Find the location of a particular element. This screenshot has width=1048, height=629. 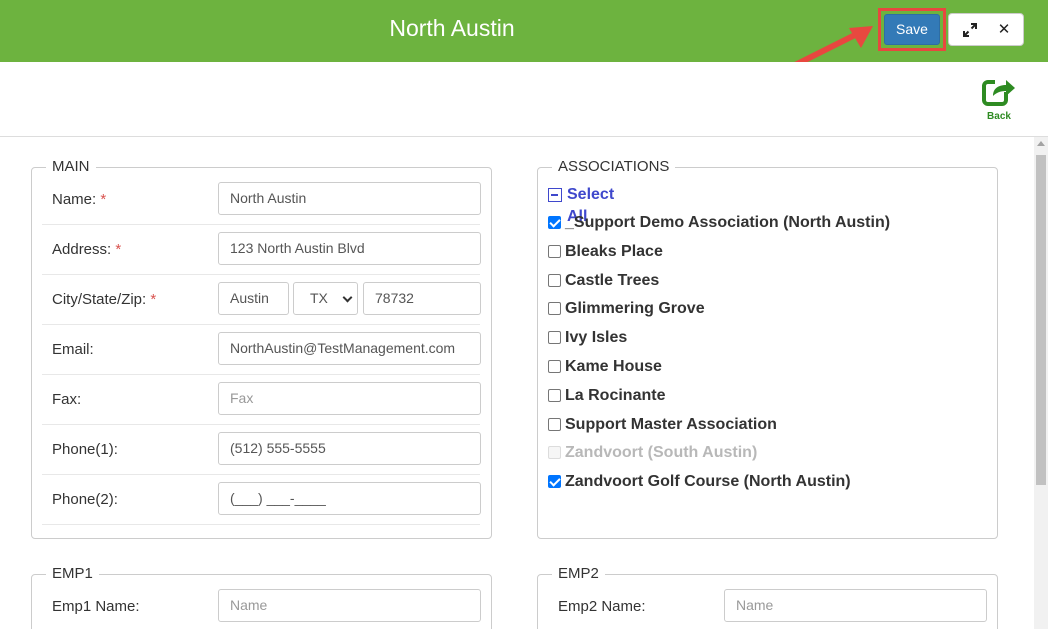

address-input: 123 North Austin Blvd is located at coordinates (349, 248).